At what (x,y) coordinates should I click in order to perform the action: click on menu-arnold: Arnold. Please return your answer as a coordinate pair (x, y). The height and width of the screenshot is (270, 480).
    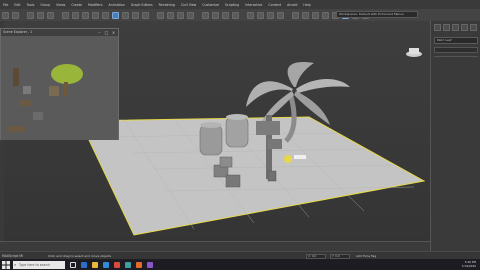
    Looking at the image, I should click on (292, 5).